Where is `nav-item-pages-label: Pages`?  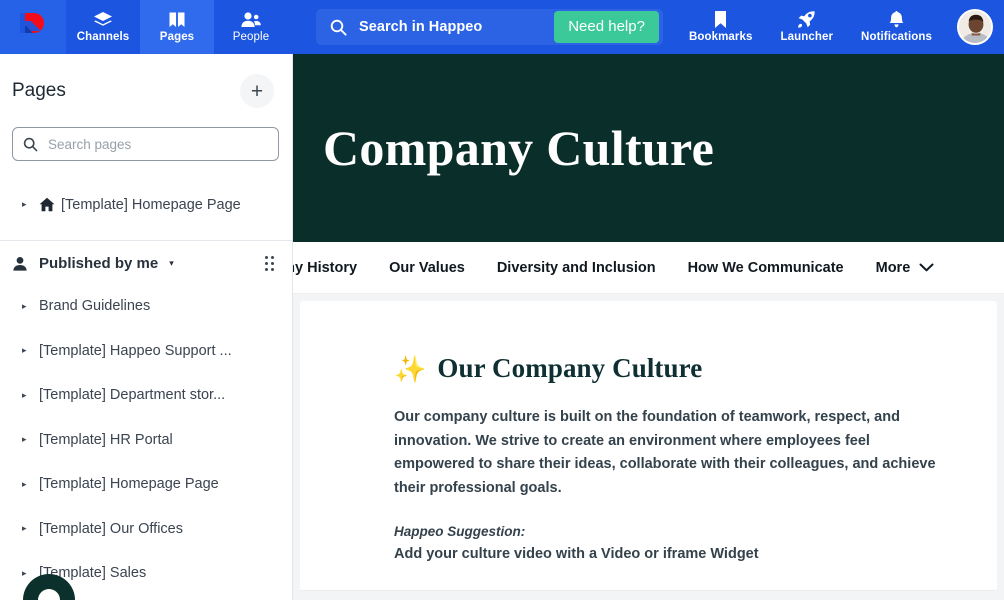
nav-item-pages-label: Pages is located at coordinates (177, 37).